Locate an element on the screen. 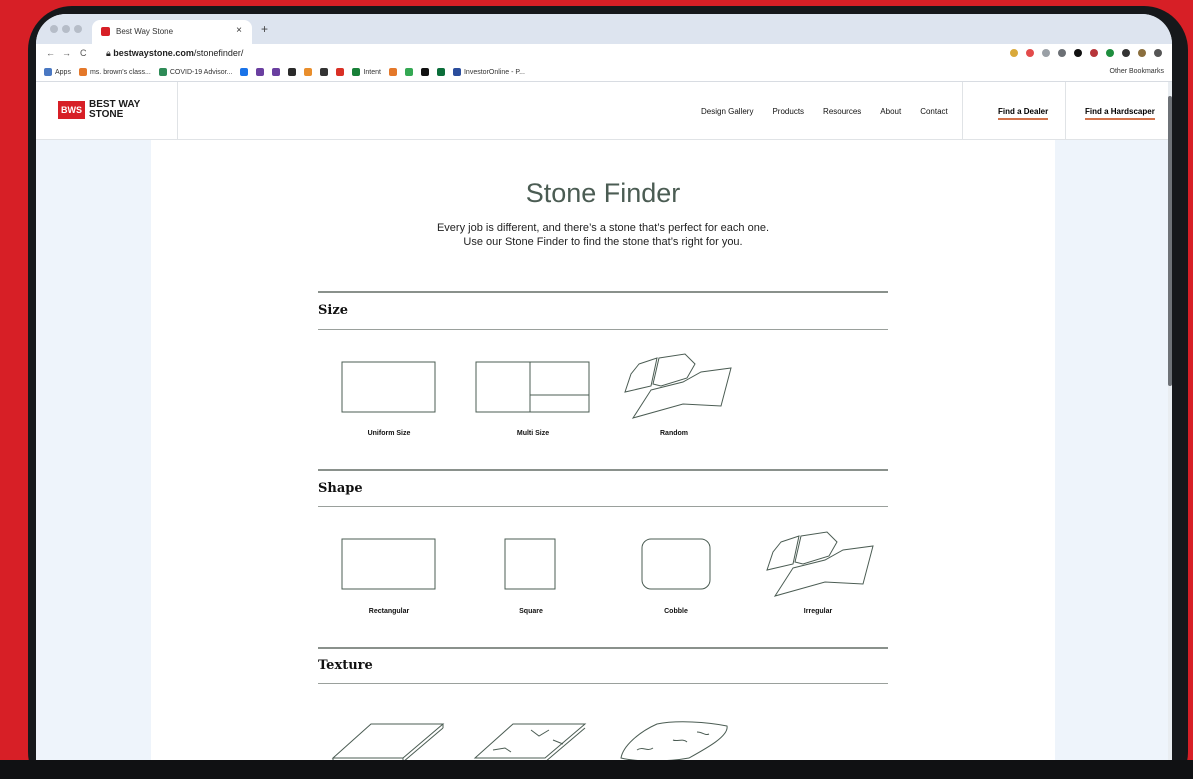 This screenshot has height=779, width=1193. bookmark-item: Intent is located at coordinates (366, 72).